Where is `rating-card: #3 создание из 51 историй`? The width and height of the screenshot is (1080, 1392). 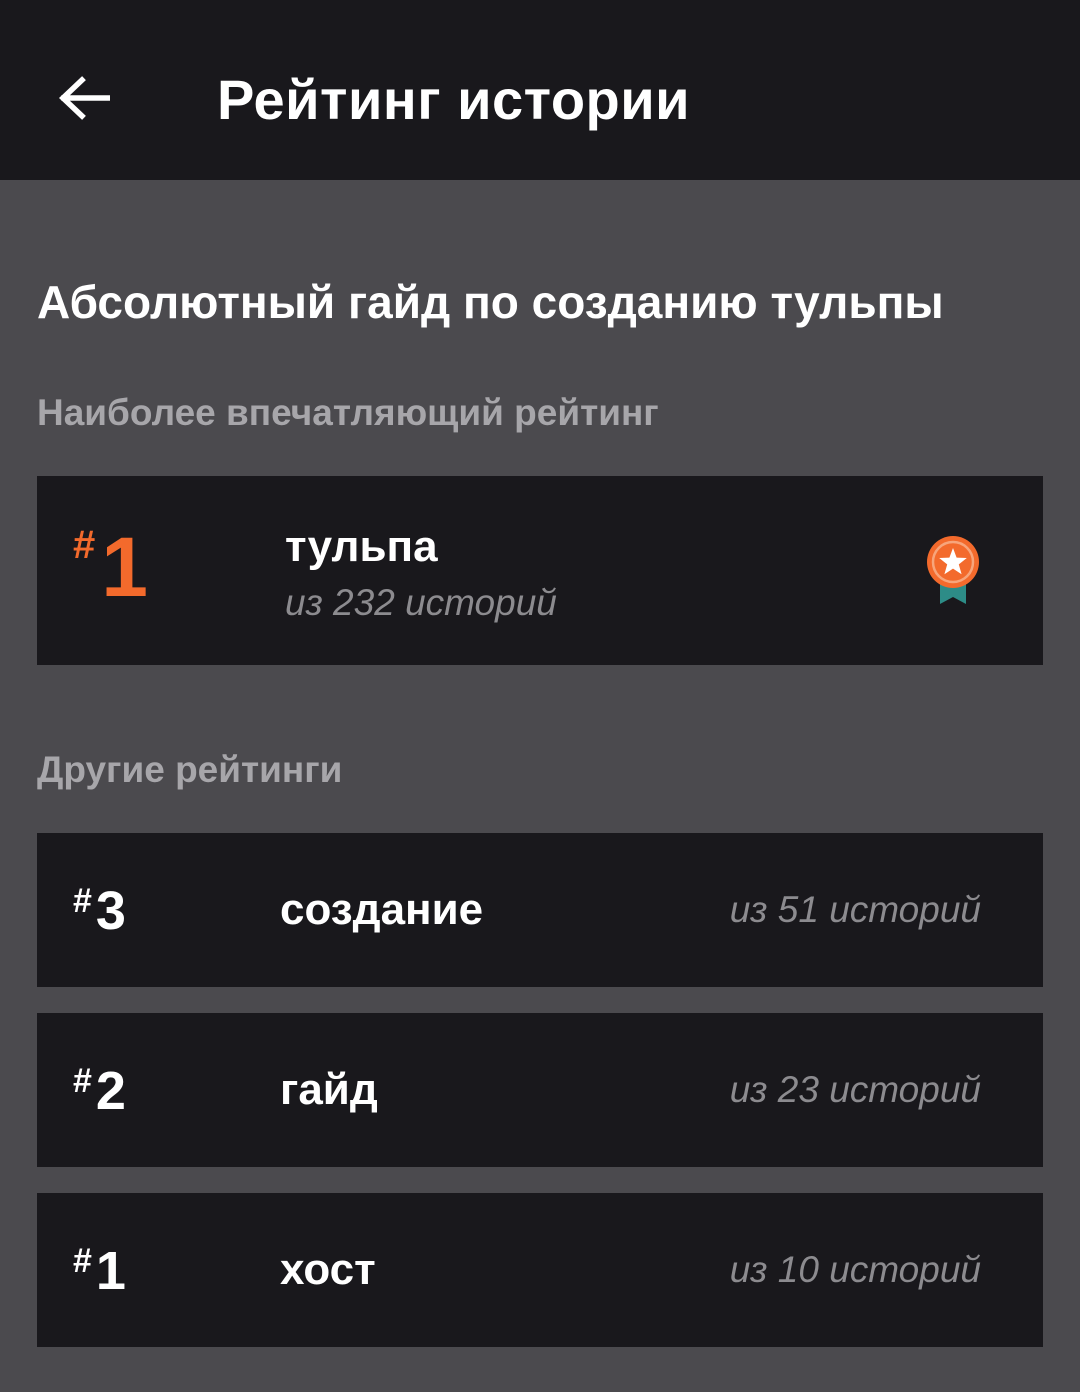 rating-card: #3 создание из 51 историй is located at coordinates (540, 910).